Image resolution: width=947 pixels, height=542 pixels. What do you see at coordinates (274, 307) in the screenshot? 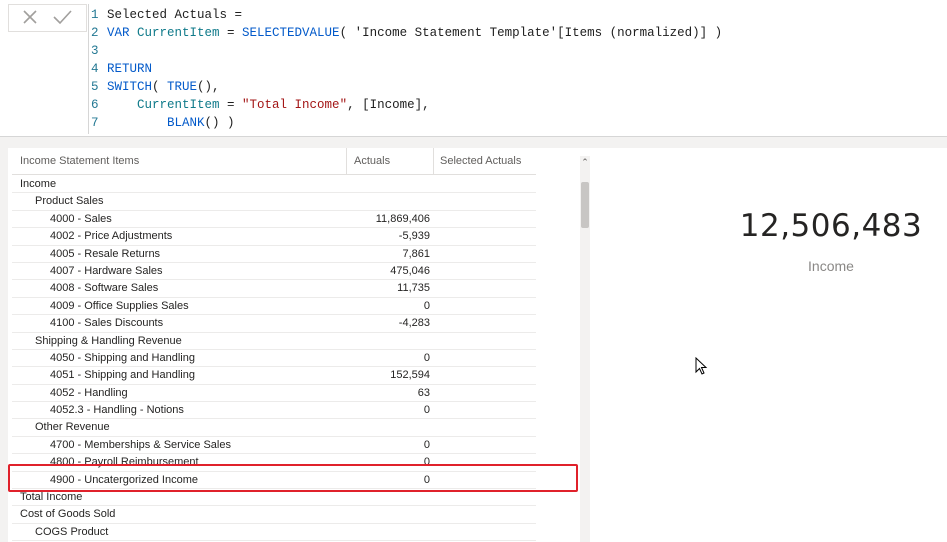
I see `table-row: 4009 - Office Supplies Sales 0` at bounding box center [274, 307].